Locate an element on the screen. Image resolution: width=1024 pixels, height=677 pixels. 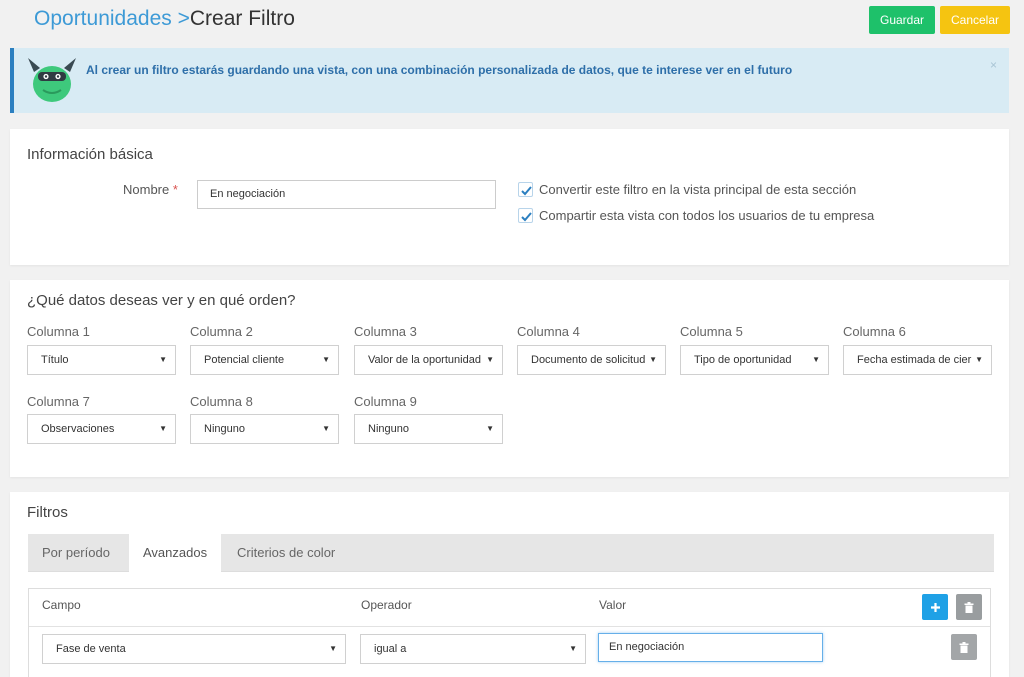
field-column-header: Campo is located at coordinates (61, 605).